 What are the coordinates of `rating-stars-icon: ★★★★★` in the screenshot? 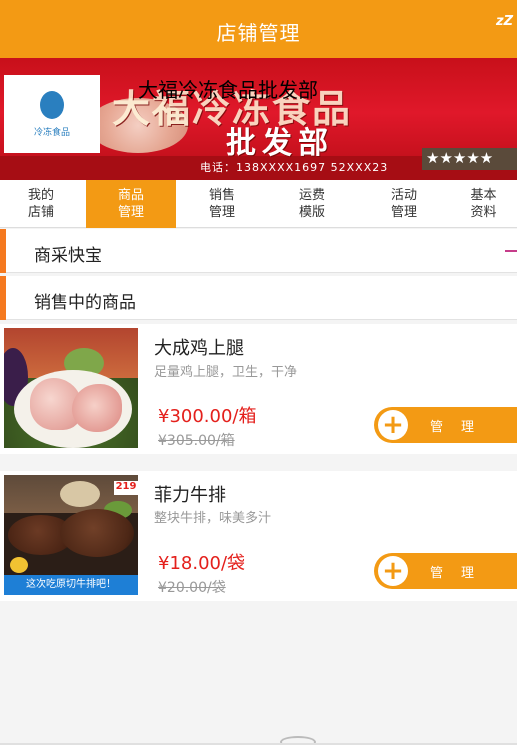 It's located at (469, 159).